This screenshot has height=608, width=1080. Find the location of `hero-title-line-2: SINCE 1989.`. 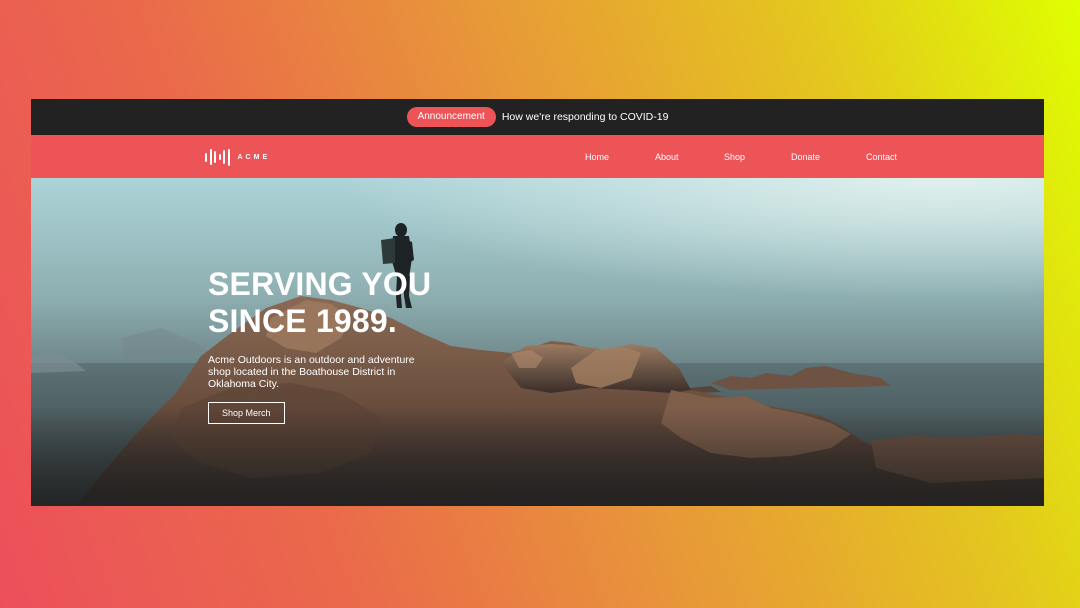

hero-title-line-2: SINCE 1989. is located at coordinates (302, 321).